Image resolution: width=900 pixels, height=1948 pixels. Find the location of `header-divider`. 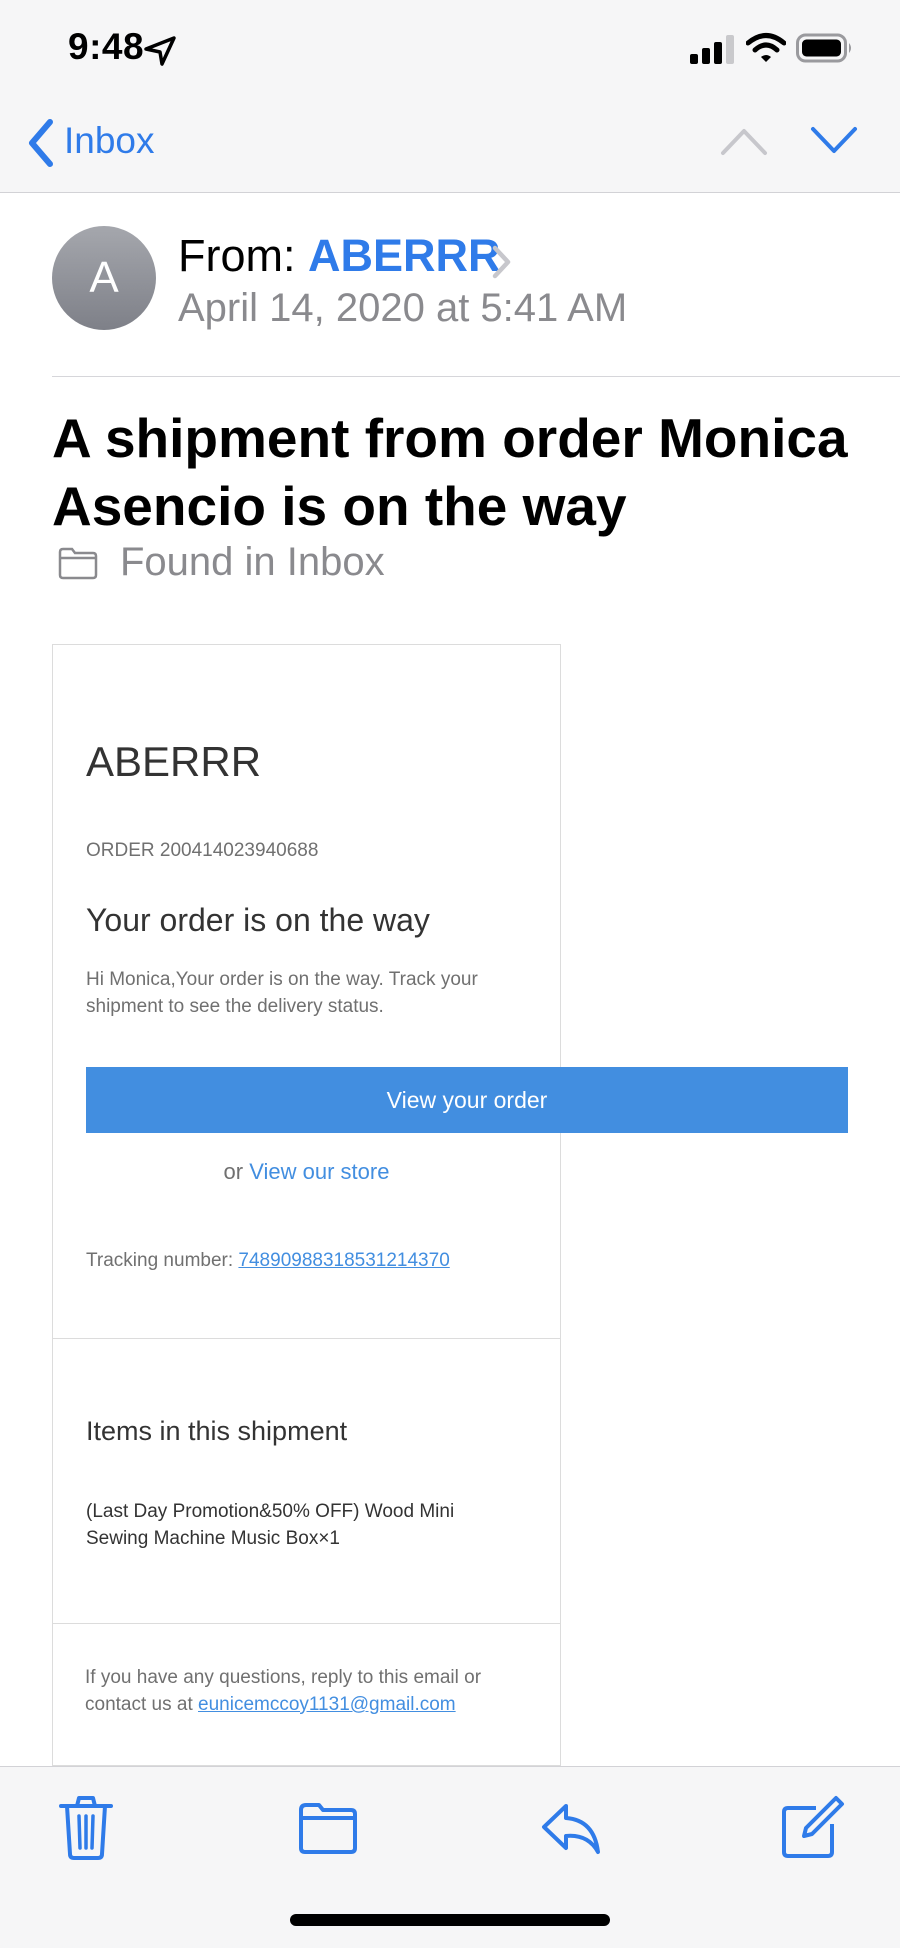

header-divider is located at coordinates (476, 376).